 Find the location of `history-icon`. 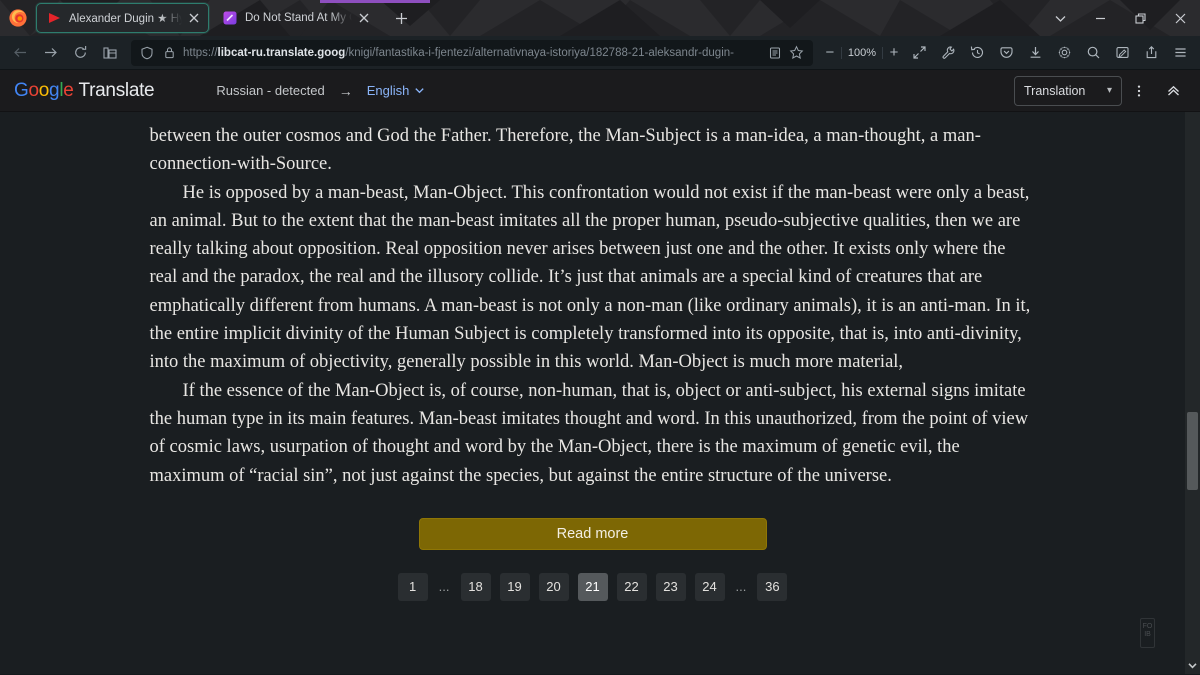

history-icon is located at coordinates (977, 53).